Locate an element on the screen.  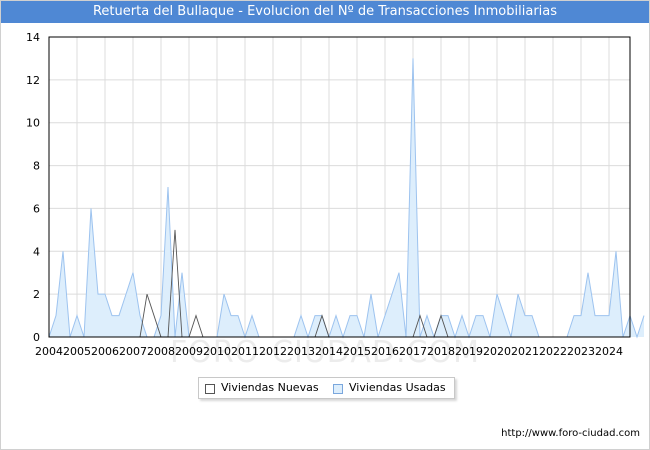
legend-swatch-usadas is located at coordinates (338, 389).